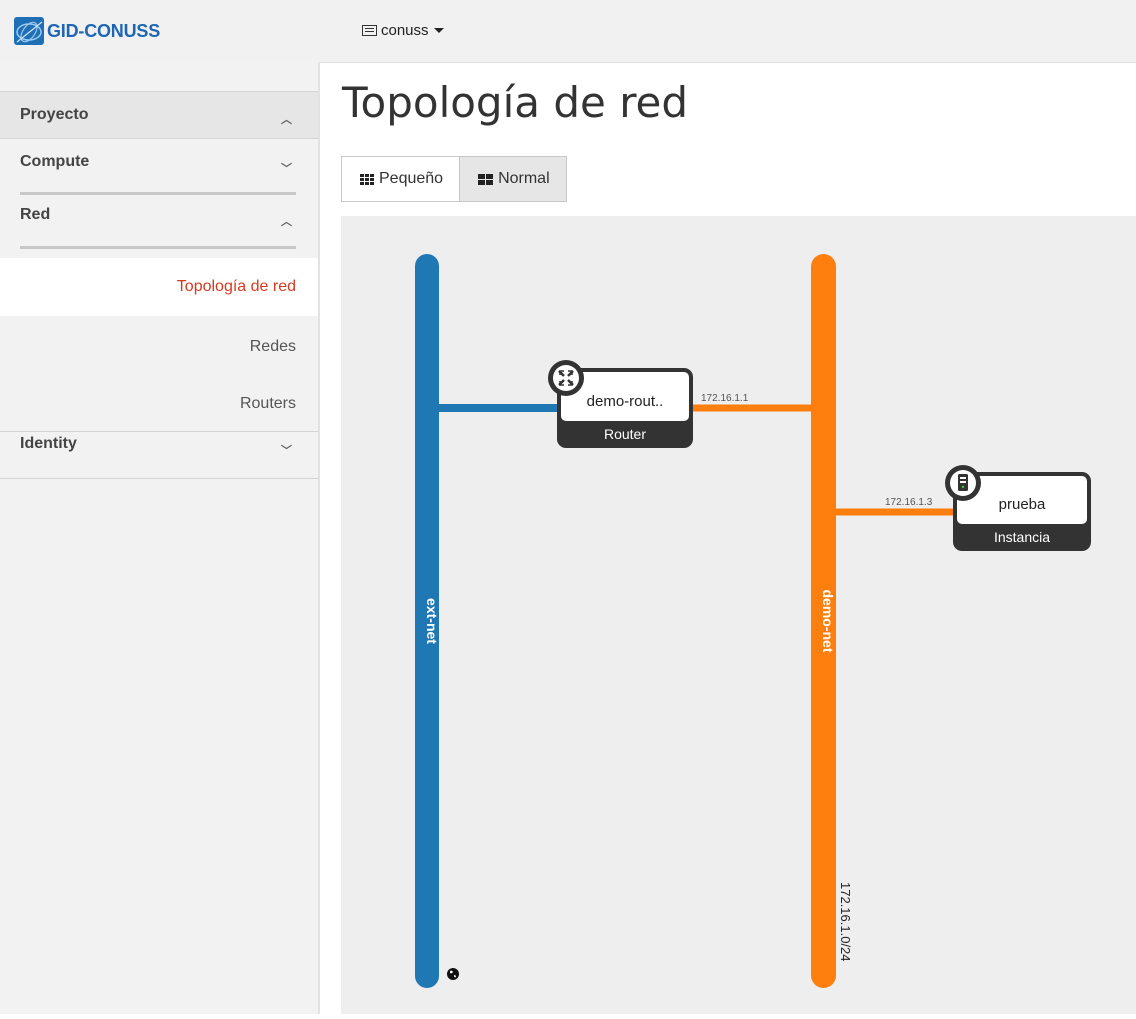  Describe the element at coordinates (159, 404) in the screenshot. I see `sidebar-item-routers: Routers` at that location.